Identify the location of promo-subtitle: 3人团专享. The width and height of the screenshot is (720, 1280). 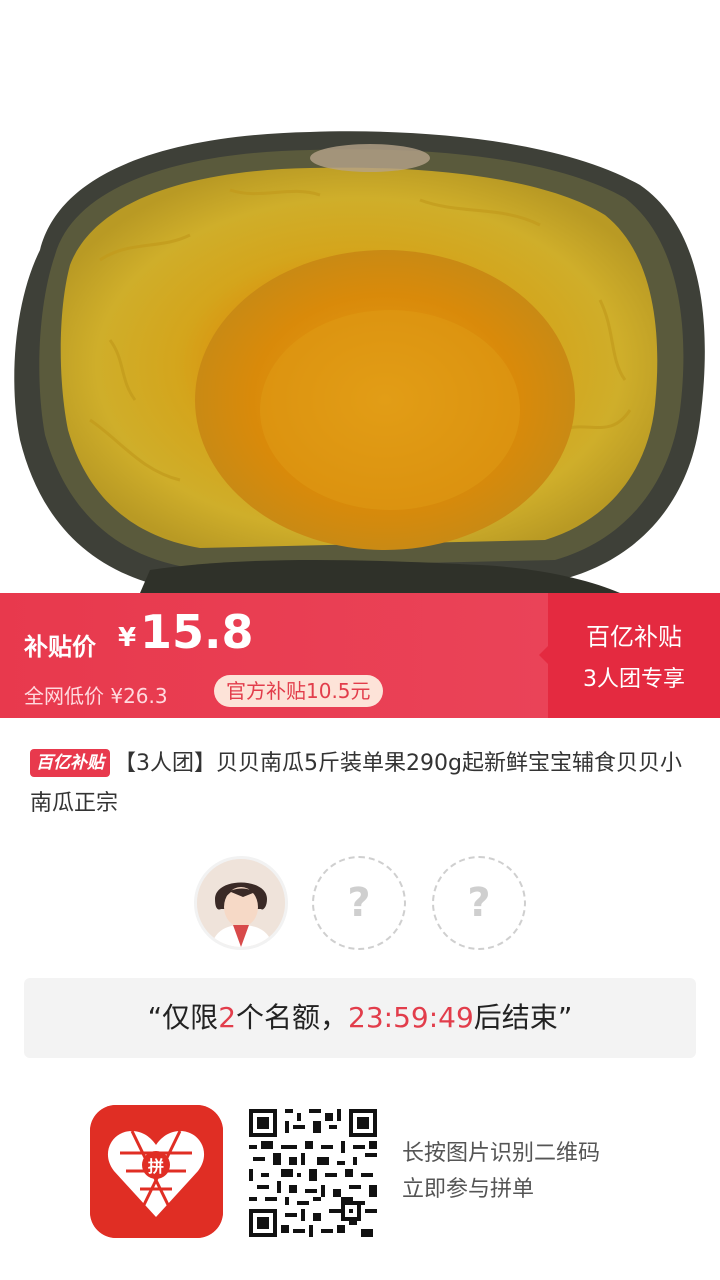
(634, 679).